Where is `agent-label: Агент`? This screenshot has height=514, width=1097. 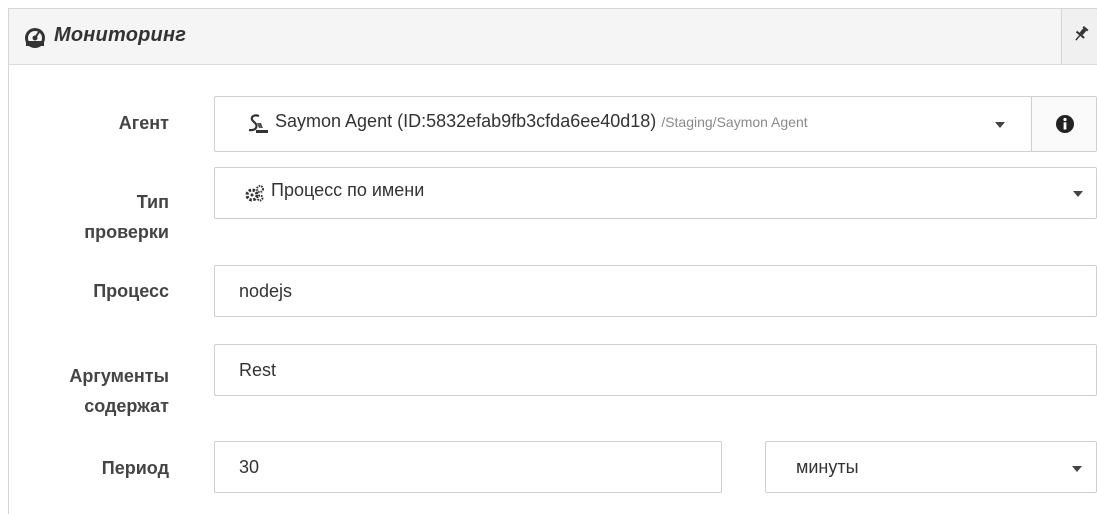
agent-label: Агент is located at coordinates (143, 123).